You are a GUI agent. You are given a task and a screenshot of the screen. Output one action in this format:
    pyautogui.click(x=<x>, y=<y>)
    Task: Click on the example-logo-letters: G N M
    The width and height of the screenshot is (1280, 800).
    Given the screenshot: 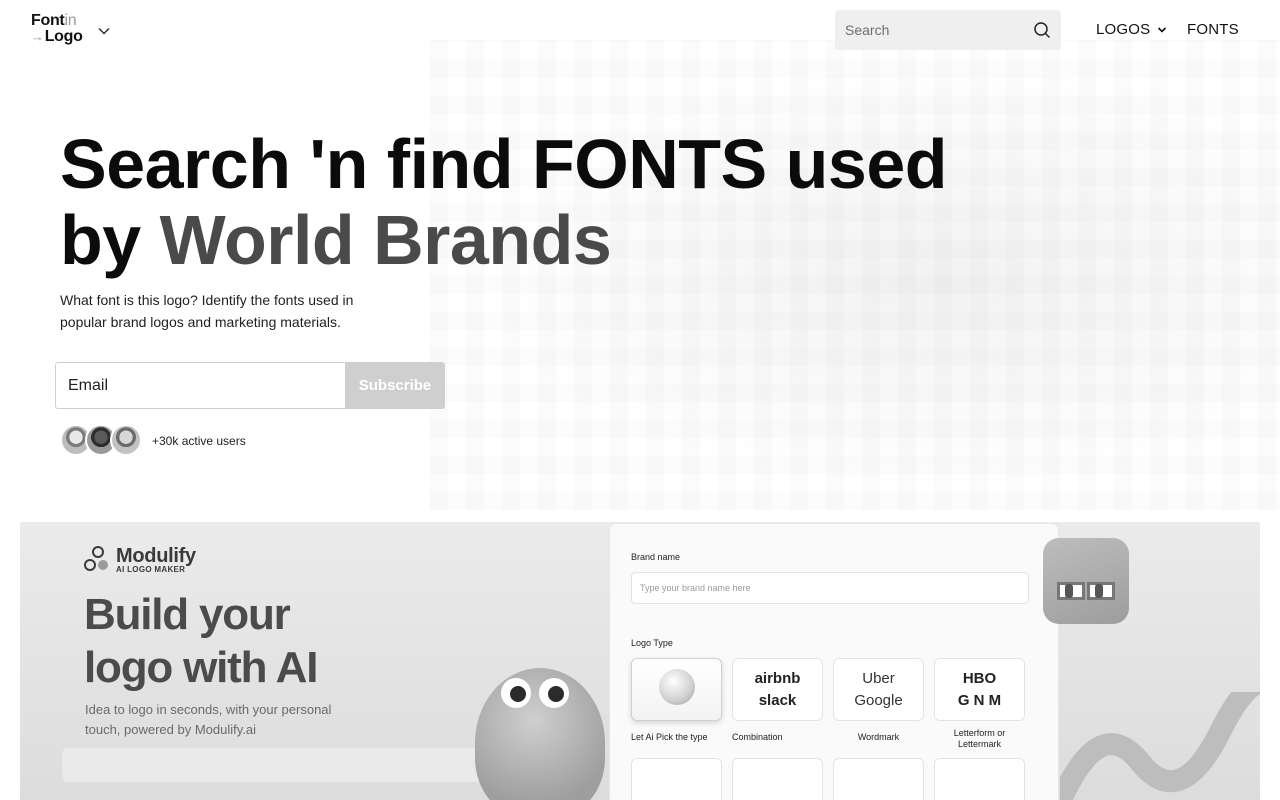 What is the action you would take?
    pyautogui.click(x=979, y=700)
    